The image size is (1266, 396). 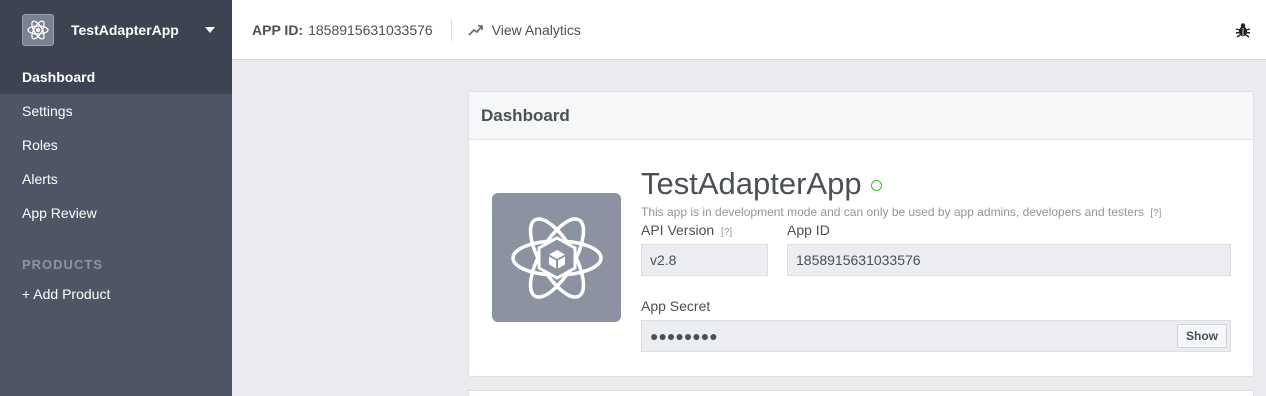 What do you see at coordinates (684, 336) in the screenshot?
I see `app-secret-value: ●●●●●●●●` at bounding box center [684, 336].